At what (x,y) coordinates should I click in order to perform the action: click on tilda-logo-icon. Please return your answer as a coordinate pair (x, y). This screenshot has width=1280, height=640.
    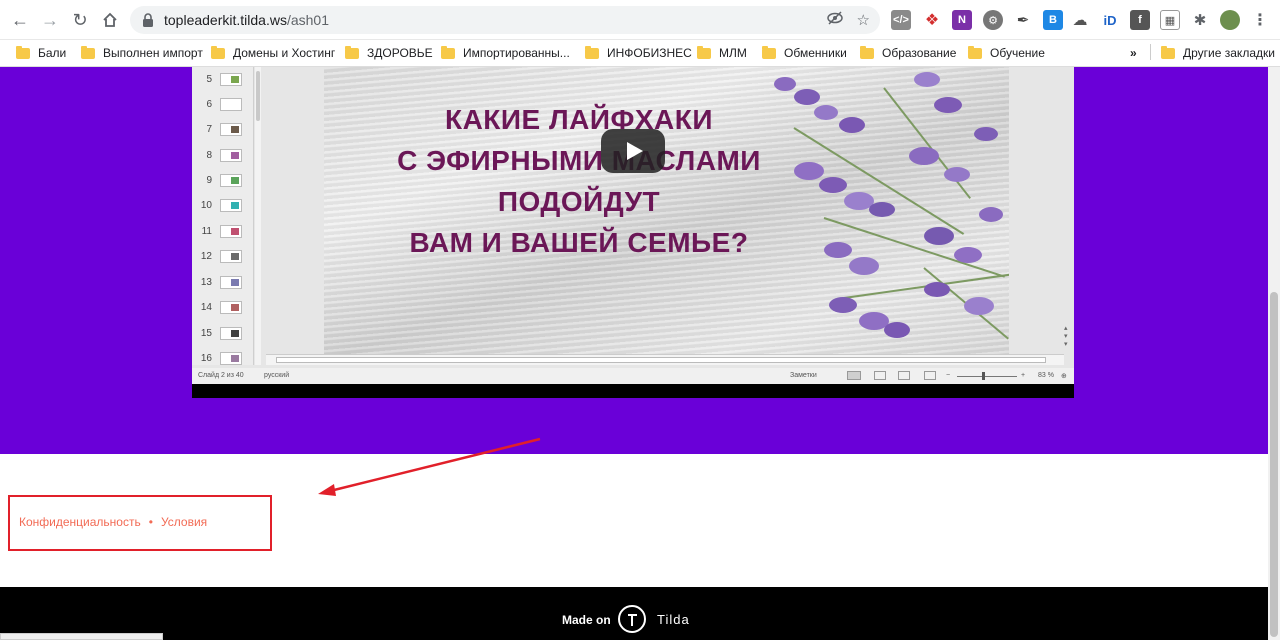
    Looking at the image, I should click on (632, 619).